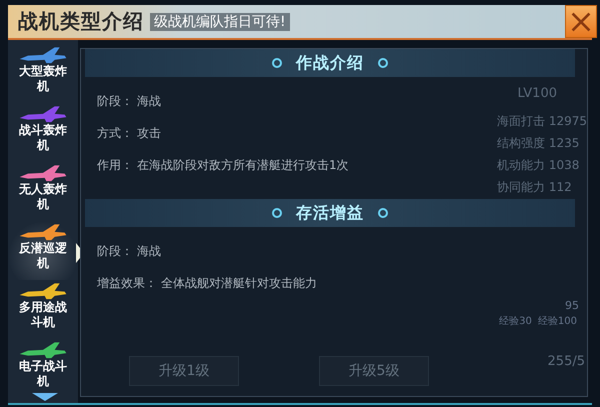  What do you see at coordinates (538, 165) in the screenshot?
I see `stat-text: 机动能力 1038` at bounding box center [538, 165].